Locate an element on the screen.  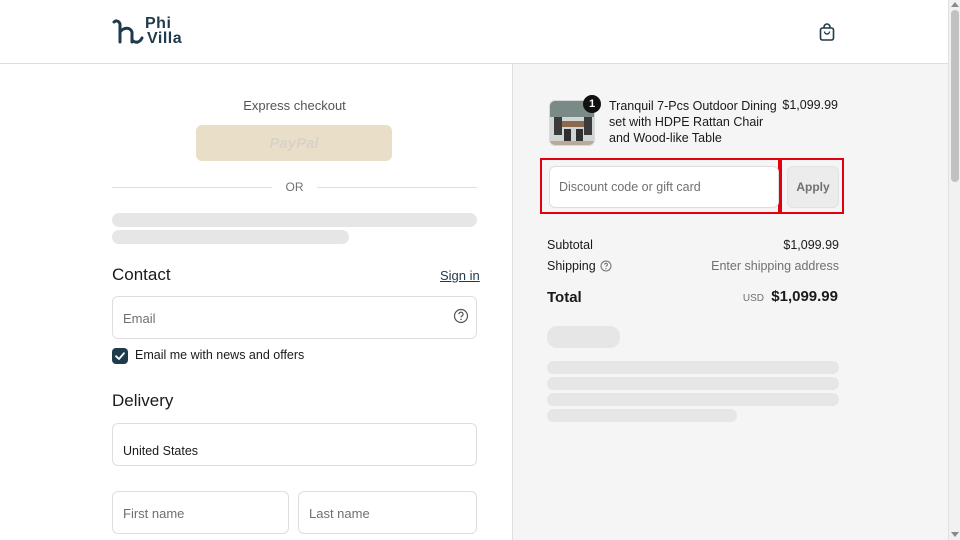
first-name-field: First name is located at coordinates (200, 512).